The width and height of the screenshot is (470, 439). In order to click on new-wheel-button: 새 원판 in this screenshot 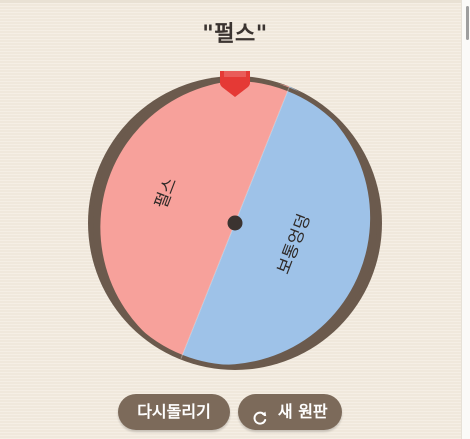, I will do `click(290, 412)`.